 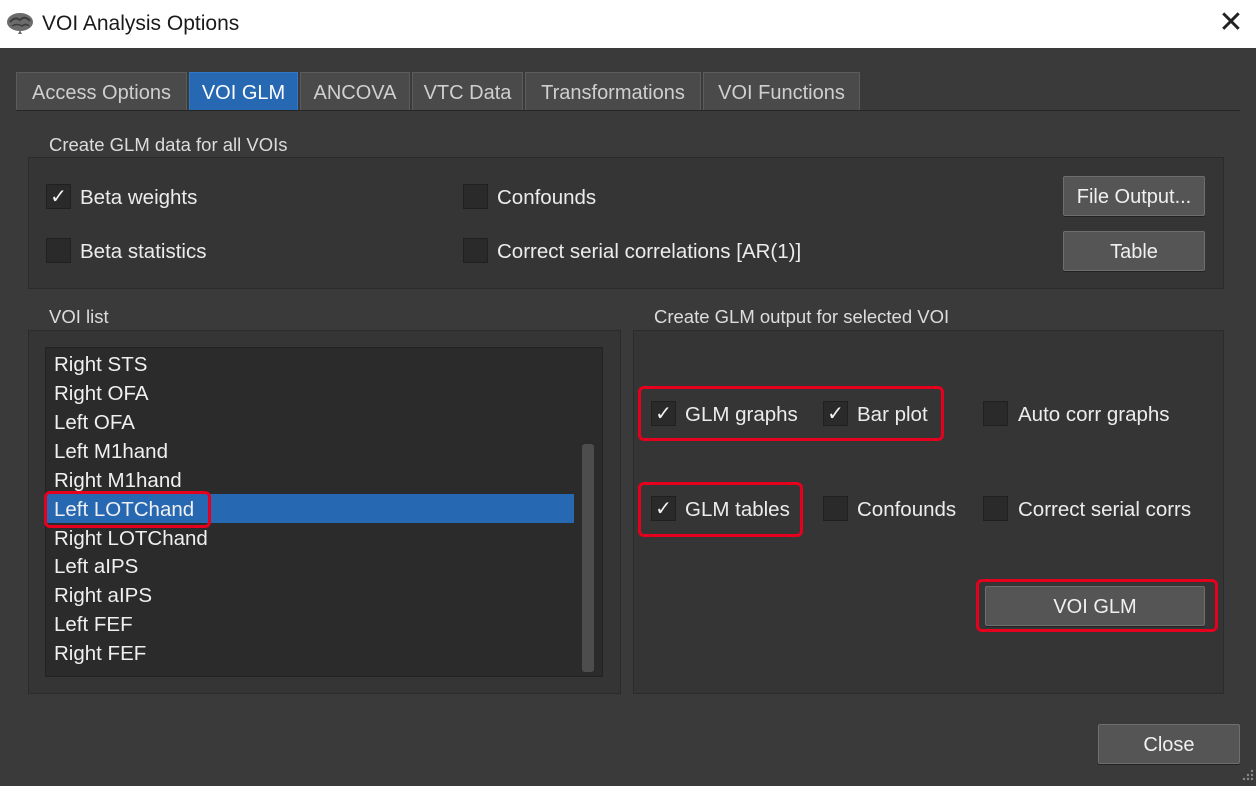 What do you see at coordinates (475, 250) in the screenshot?
I see `serial-corr-checkbox` at bounding box center [475, 250].